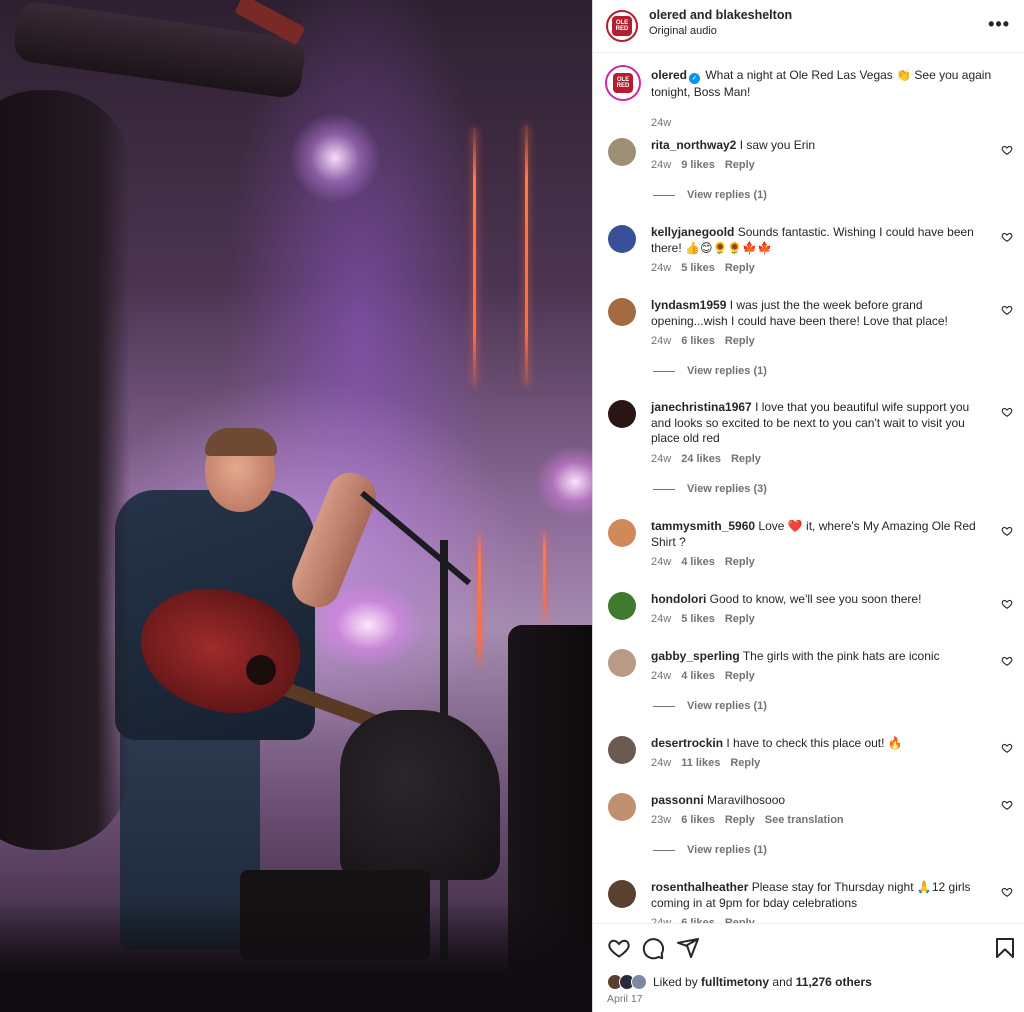 The height and width of the screenshot is (1012, 1024). Describe the element at coordinates (698, 165) in the screenshot. I see `comment-likes: 9 likes` at that location.